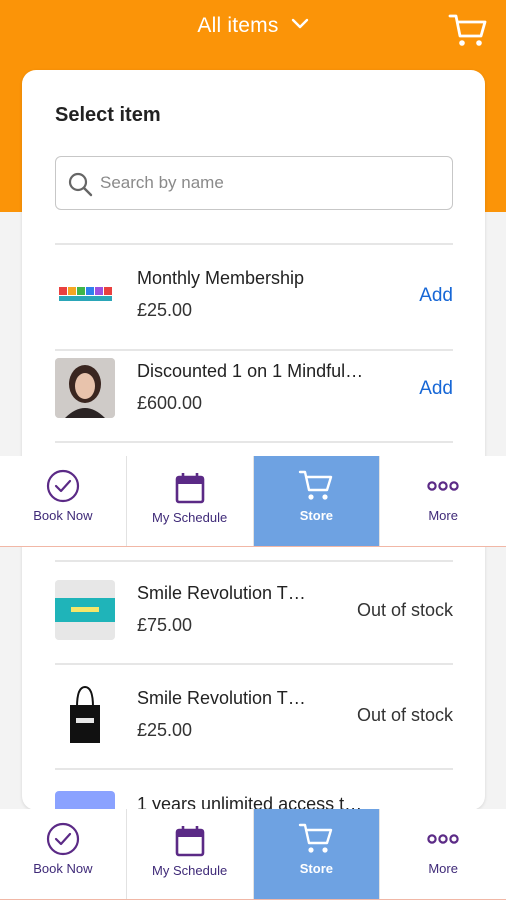 This screenshot has height=900, width=506. What do you see at coordinates (254, 716) in the screenshot?
I see `list-item: Smile Revolution T… £25.00 Out of stock` at bounding box center [254, 716].